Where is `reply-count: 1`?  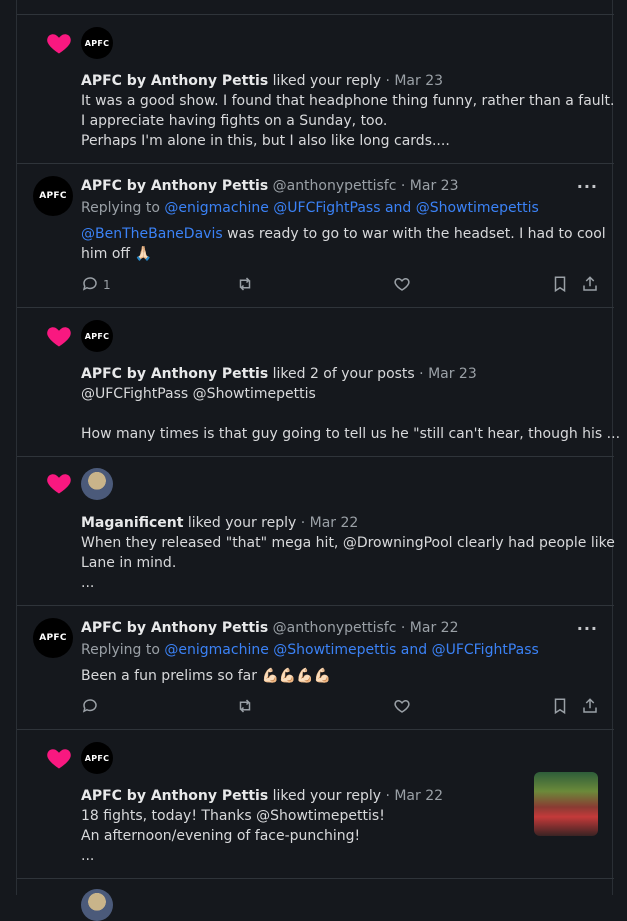 reply-count: 1 is located at coordinates (107, 285).